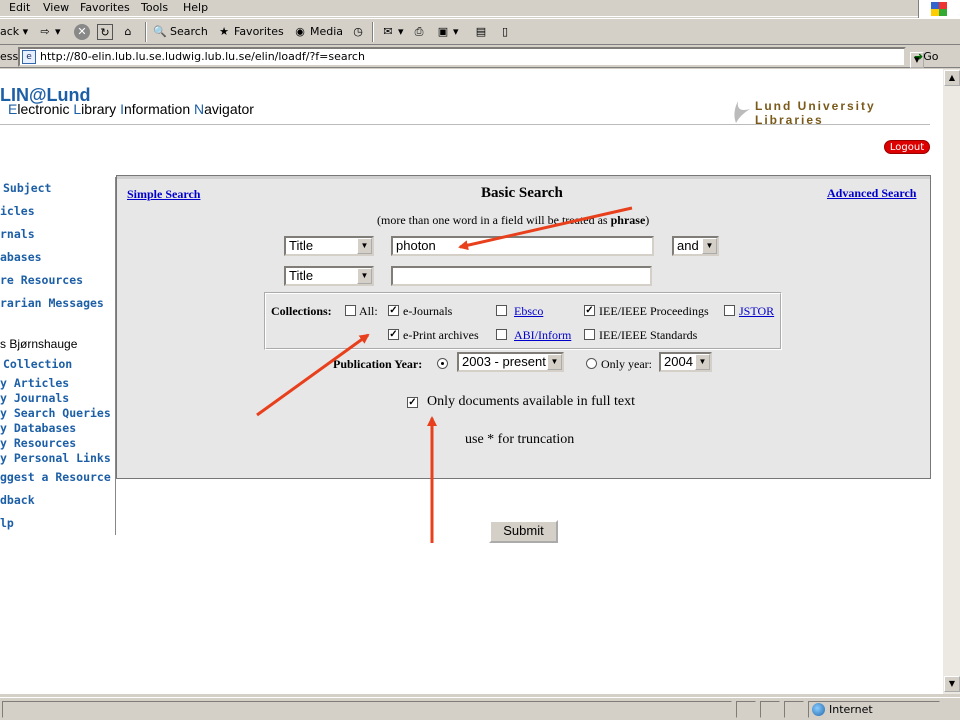  What do you see at coordinates (528, 311) in the screenshot?
I see `ebsco-link: Ebsco` at bounding box center [528, 311].